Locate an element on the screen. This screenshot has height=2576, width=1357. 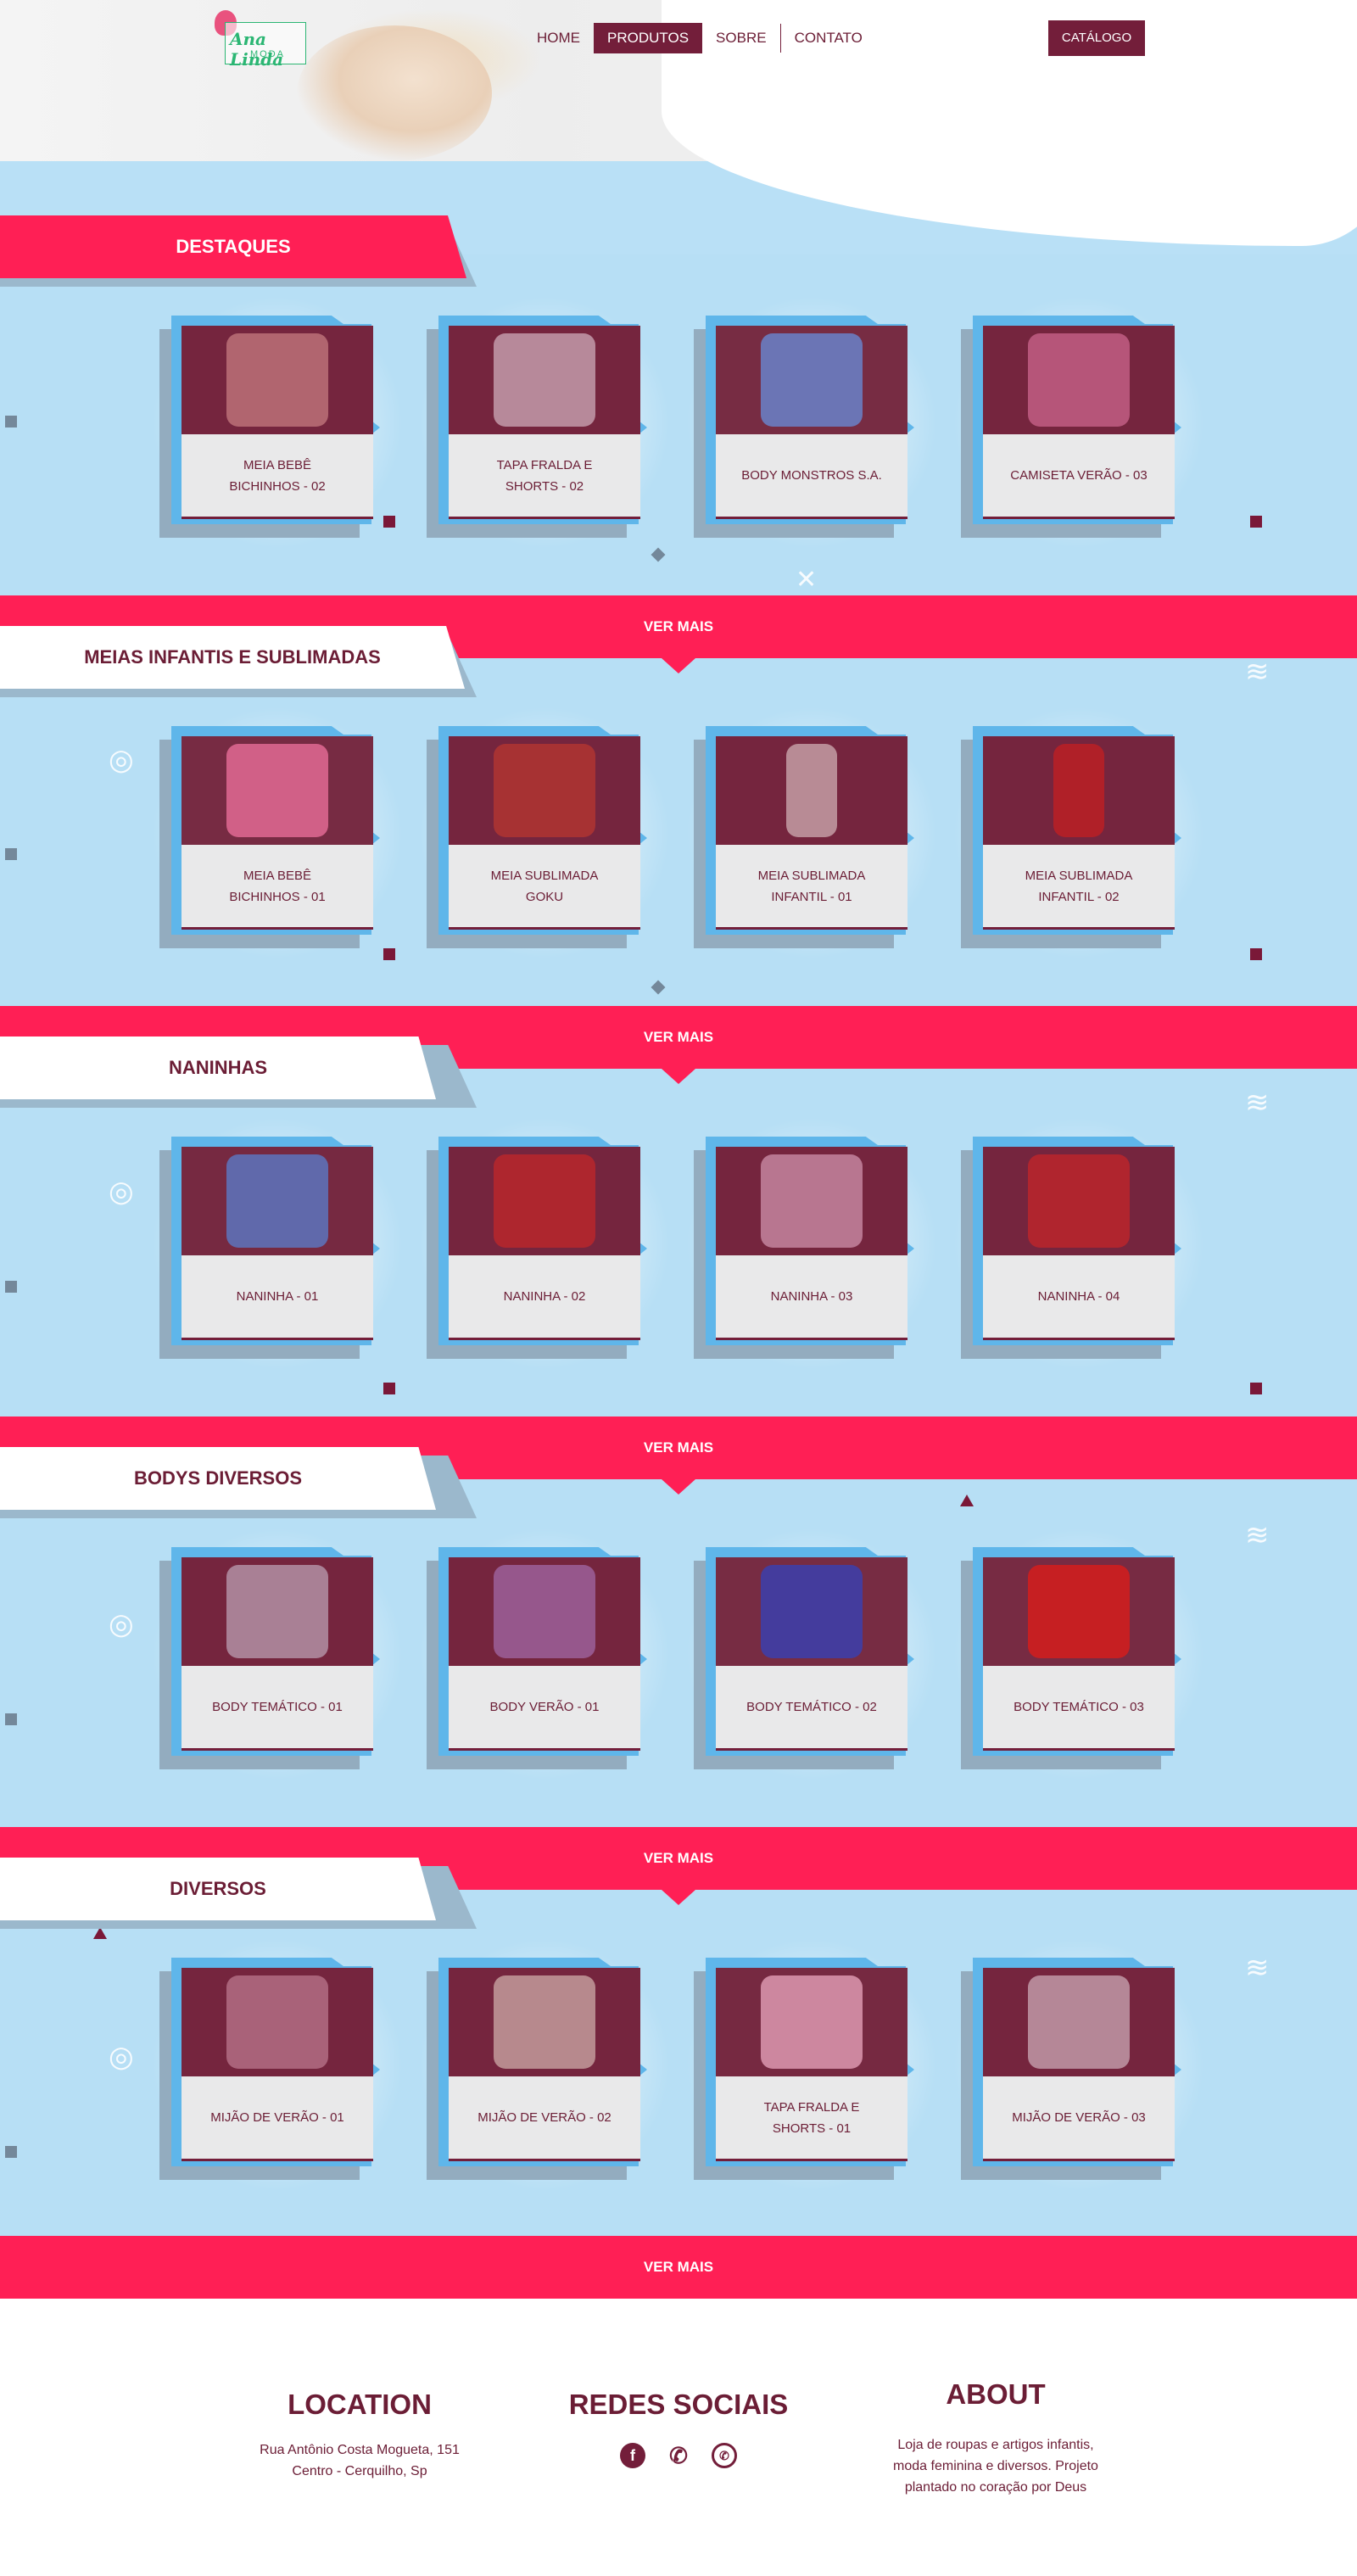
product-name: Naninha - 04 is located at coordinates (1079, 1297).